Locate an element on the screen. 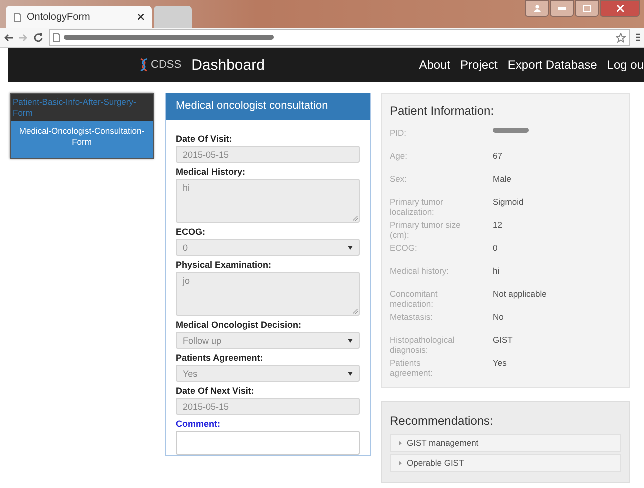  field-label: Medical Oncologist Decision: is located at coordinates (239, 325).